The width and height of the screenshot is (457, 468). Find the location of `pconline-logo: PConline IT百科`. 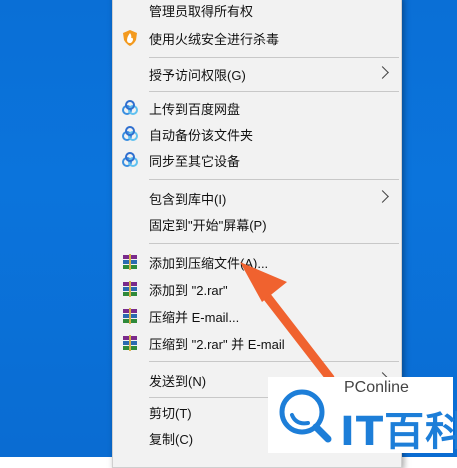

pconline-logo: PConline IT百科 is located at coordinates (362, 416).